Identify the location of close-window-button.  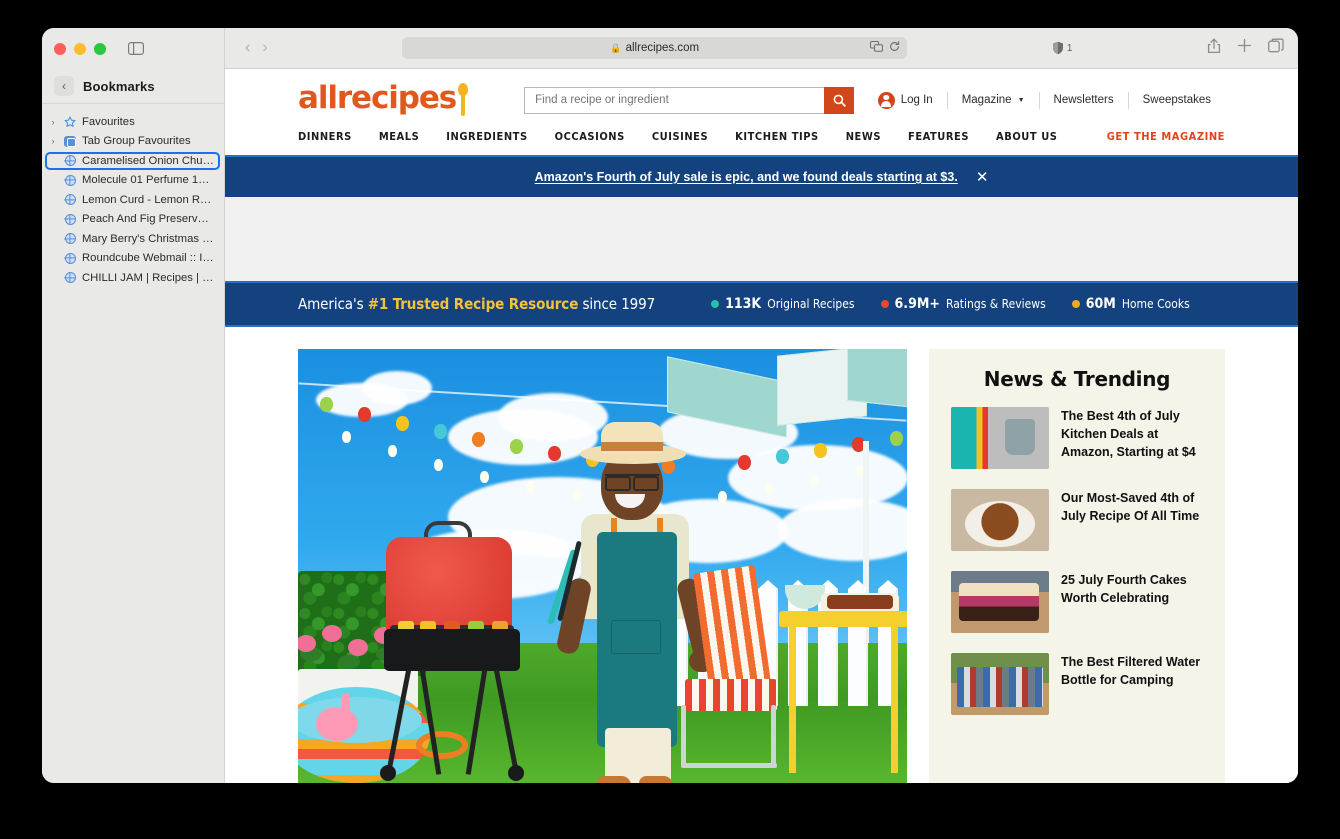
(60, 48).